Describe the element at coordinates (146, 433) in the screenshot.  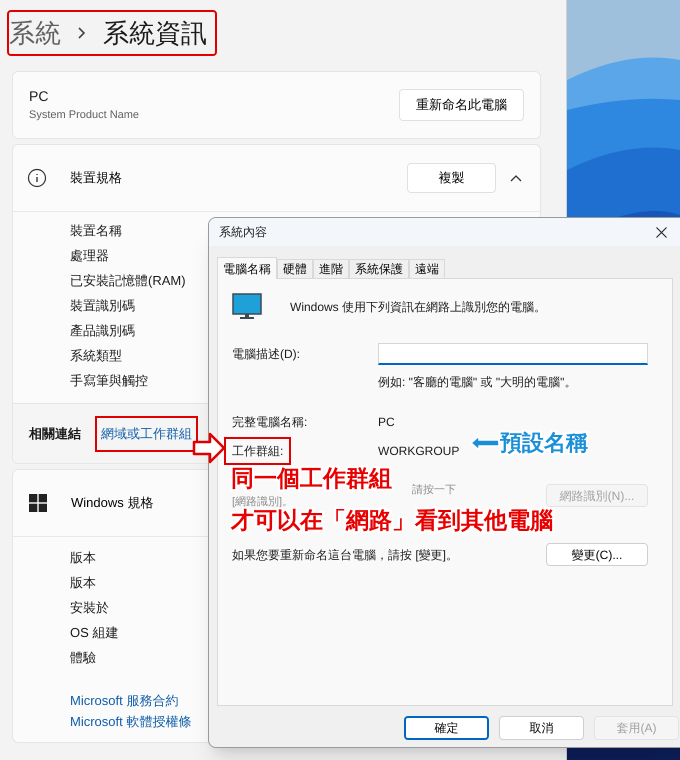
I see `link: 網域或工作群組` at that location.